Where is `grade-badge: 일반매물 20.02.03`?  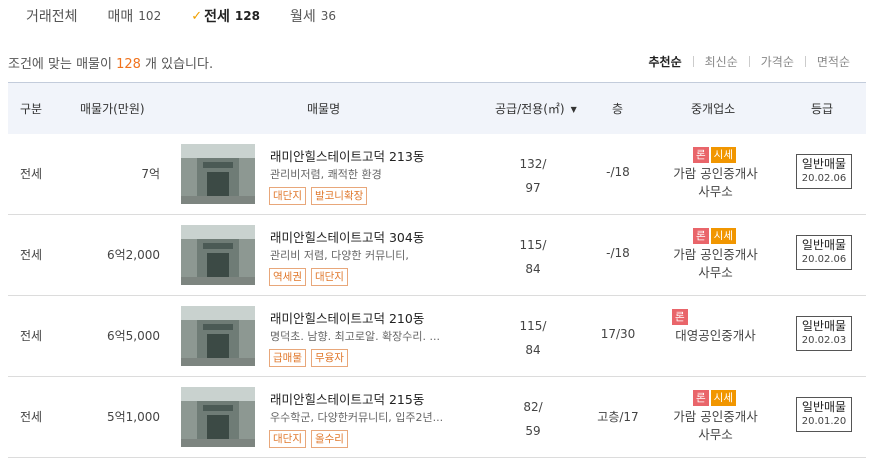 grade-badge: 일반매물 20.02.03 is located at coordinates (824, 333).